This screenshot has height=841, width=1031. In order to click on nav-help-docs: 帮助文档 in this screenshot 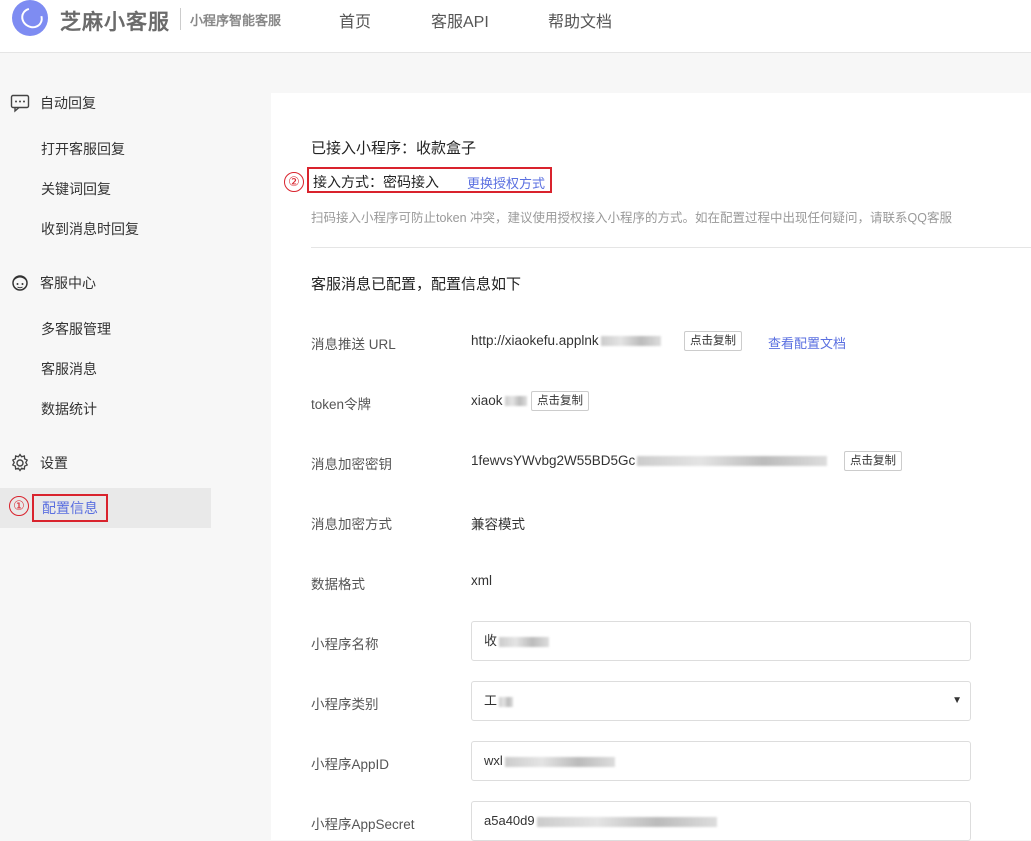, I will do `click(580, 20)`.